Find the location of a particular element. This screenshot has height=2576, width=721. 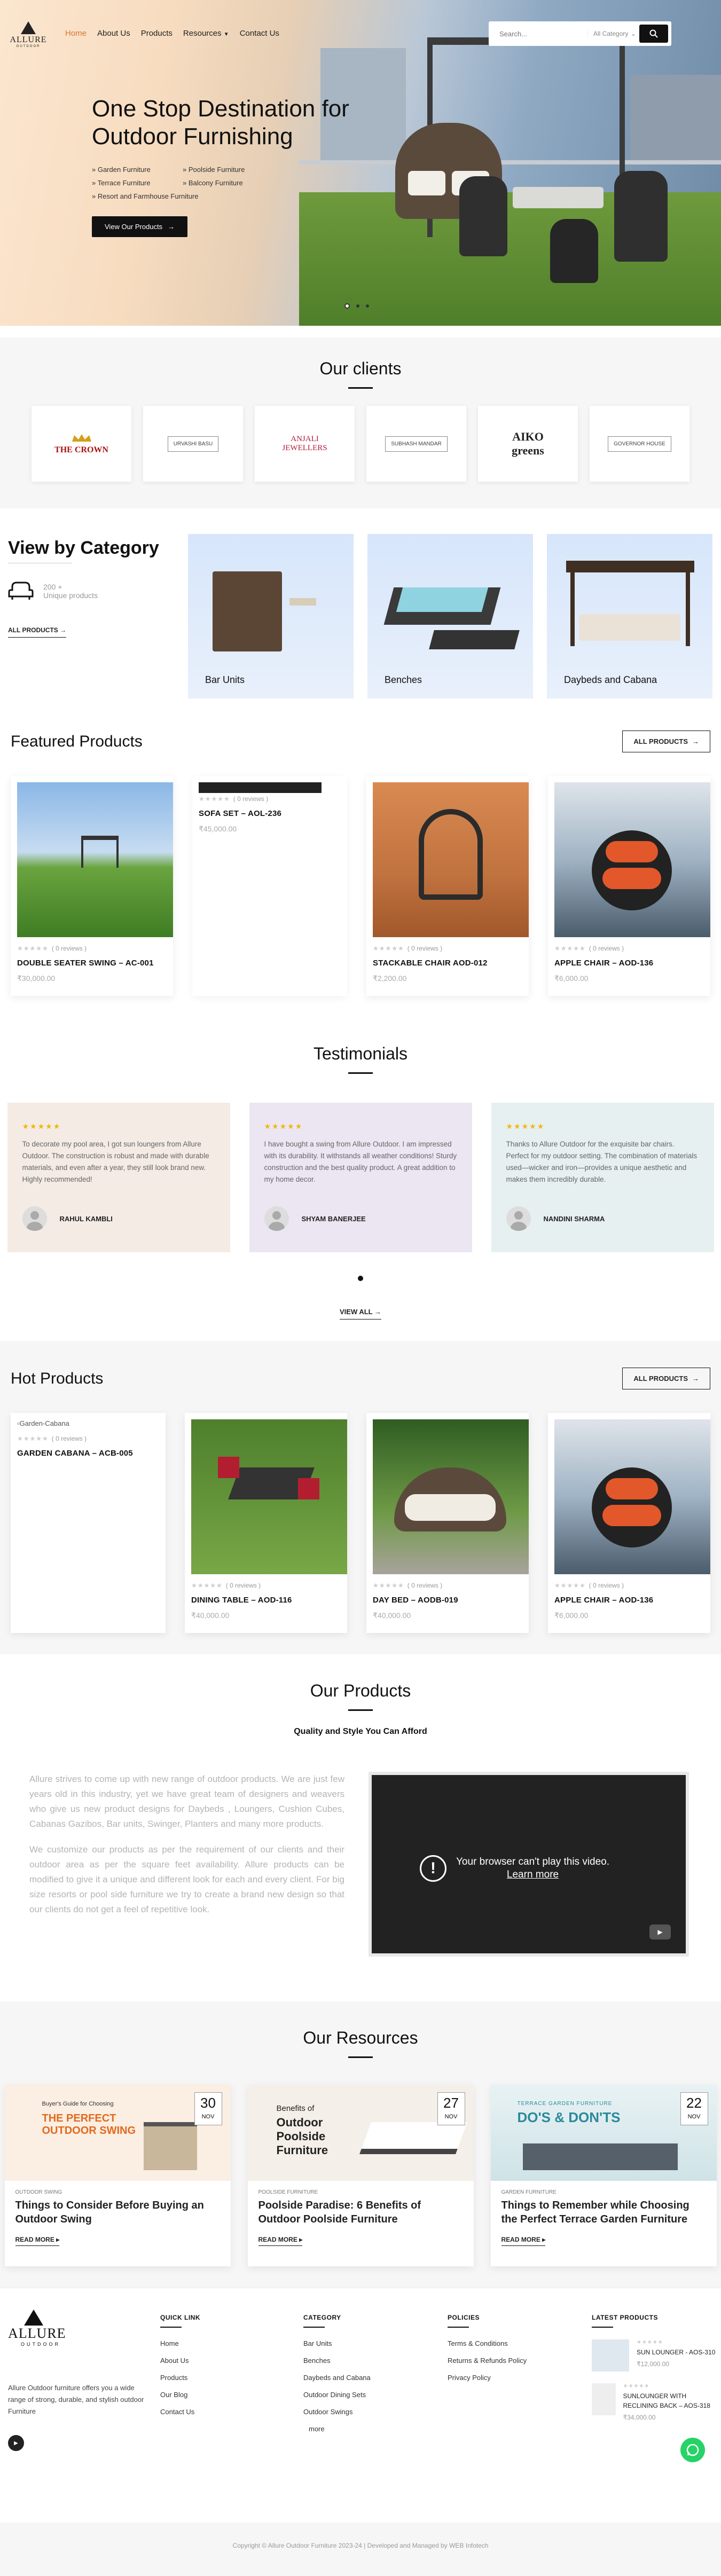

footer-link: Our Blog is located at coordinates (180, 2395).